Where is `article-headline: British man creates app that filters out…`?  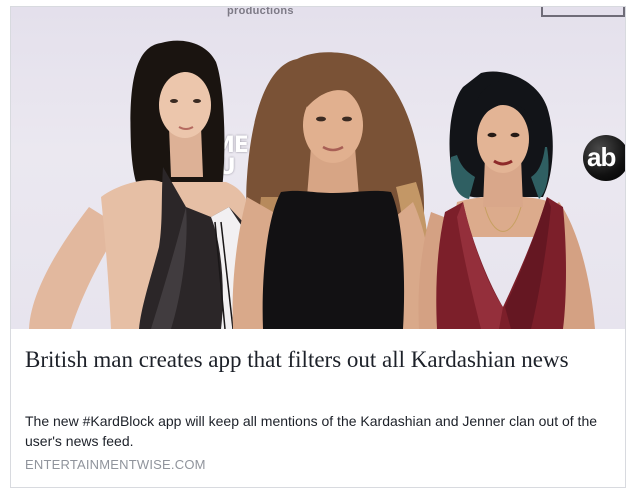
article-headline: British man creates app that filters out… is located at coordinates (320, 359).